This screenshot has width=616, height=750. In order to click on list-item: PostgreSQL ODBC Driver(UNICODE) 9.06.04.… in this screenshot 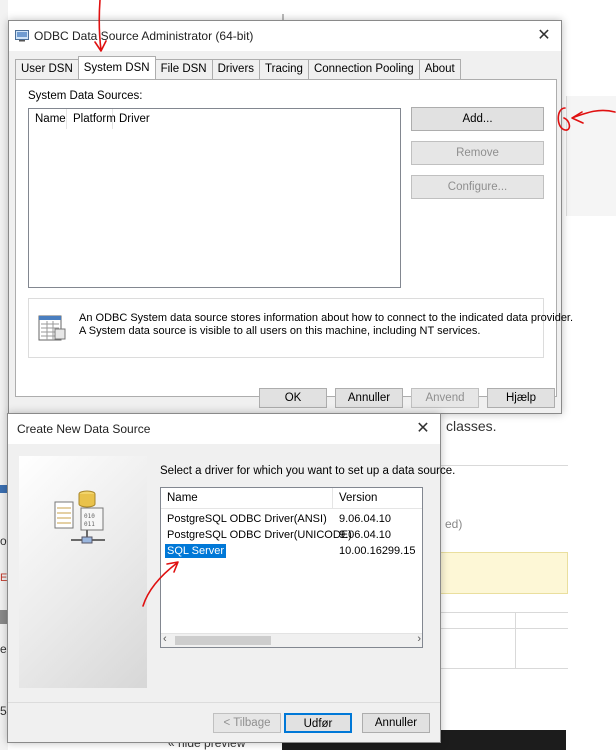, I will do `click(291, 535)`.